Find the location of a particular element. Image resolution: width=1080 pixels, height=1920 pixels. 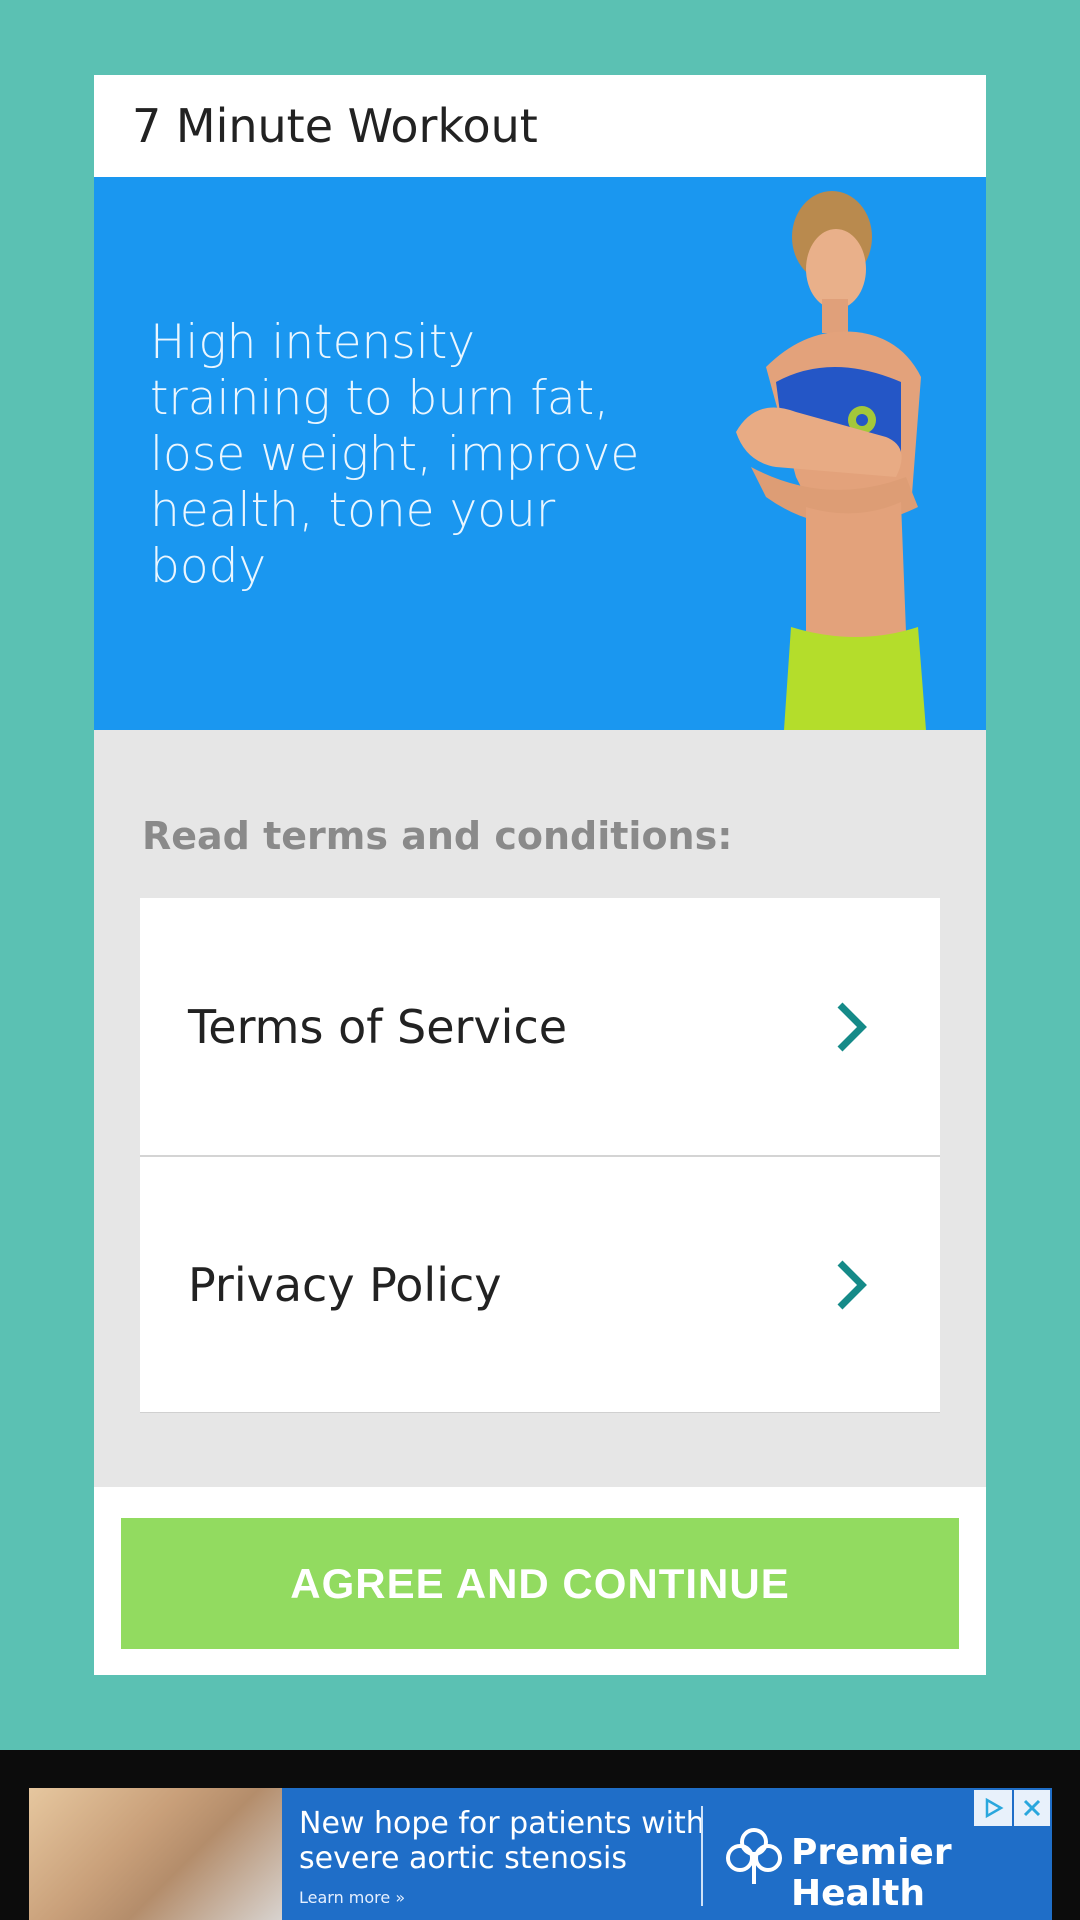

fitness-model-illustration is located at coordinates (831, 460).